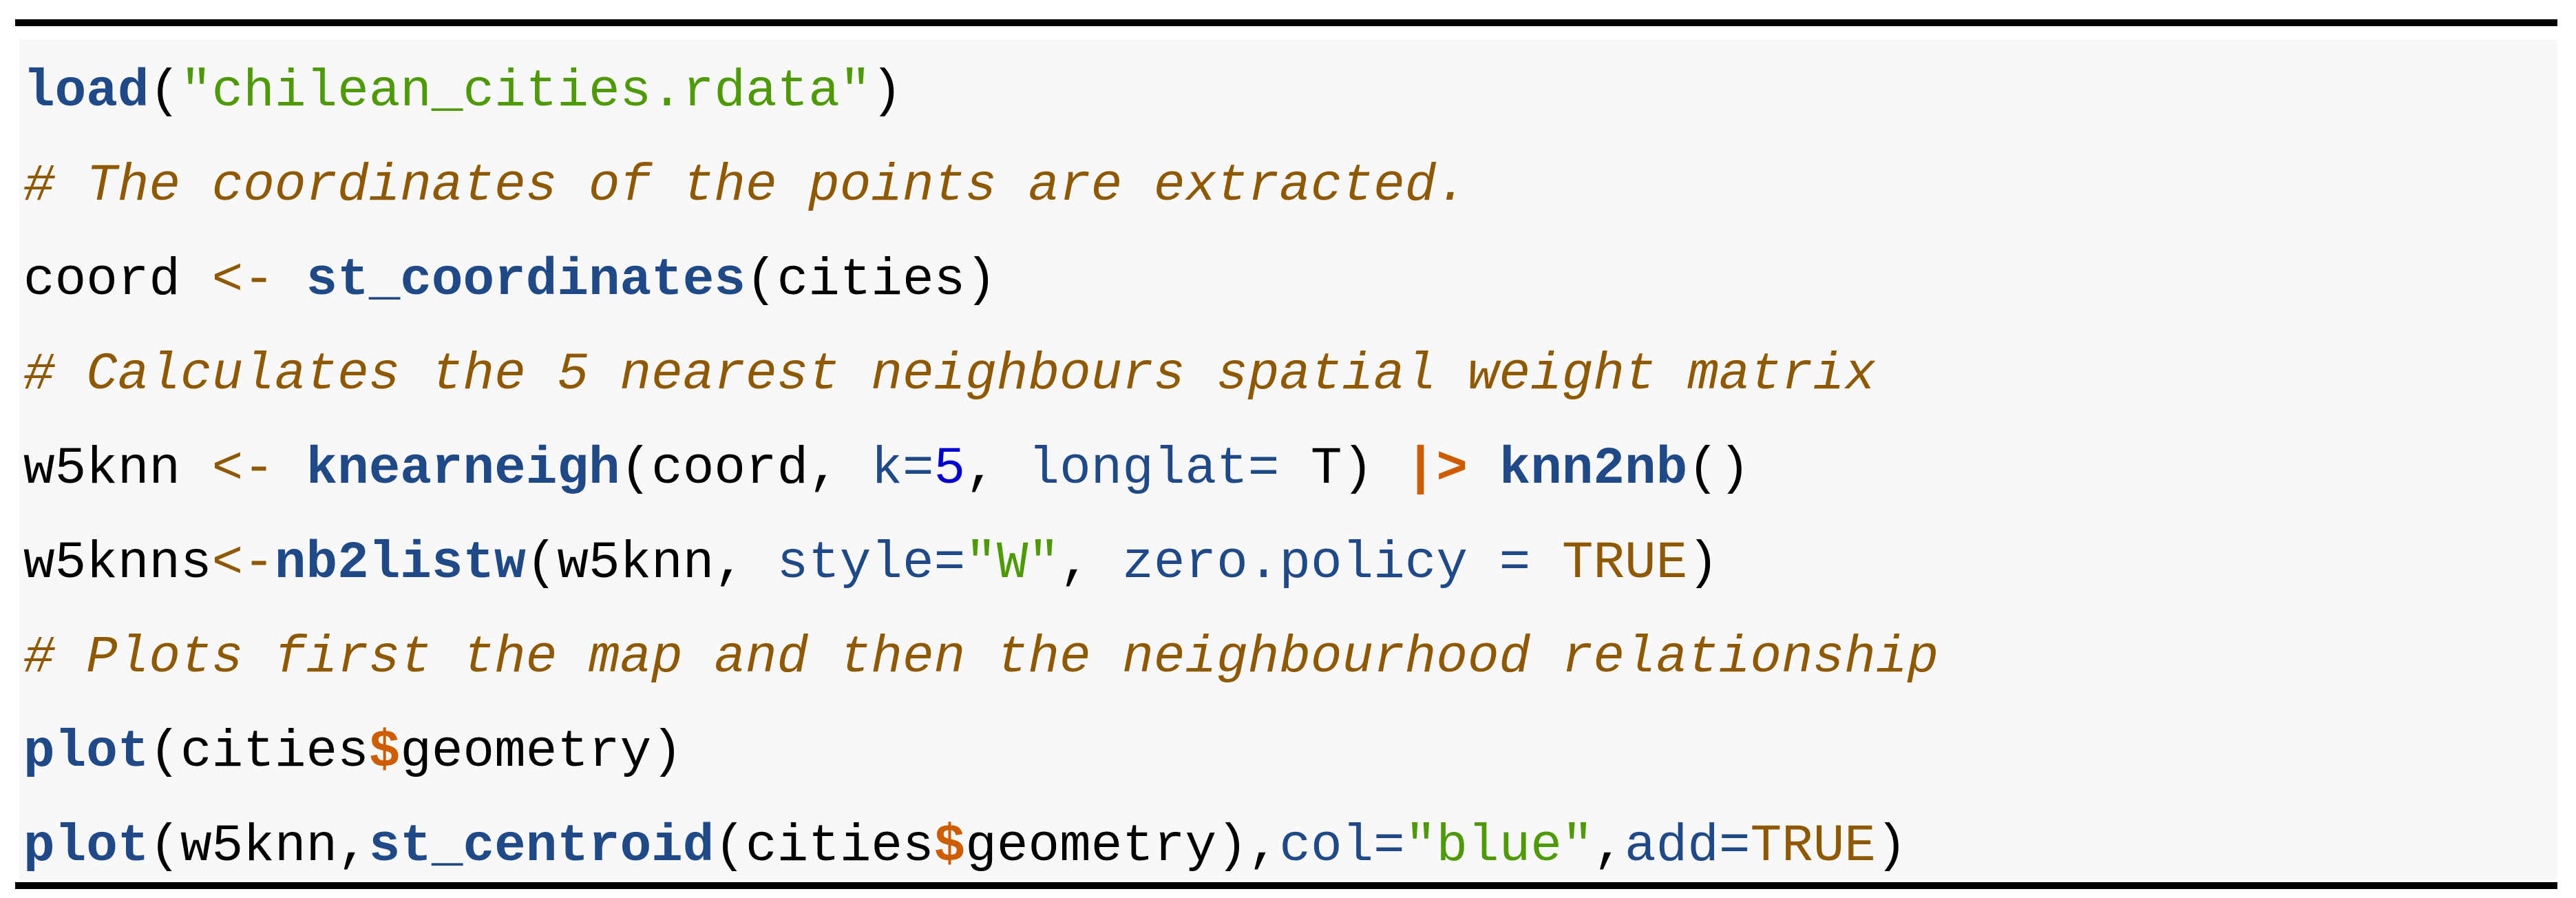 This screenshot has height=898, width=2576. Describe the element at coordinates (463, 469) in the screenshot. I see `function-name: knearneigh` at that location.